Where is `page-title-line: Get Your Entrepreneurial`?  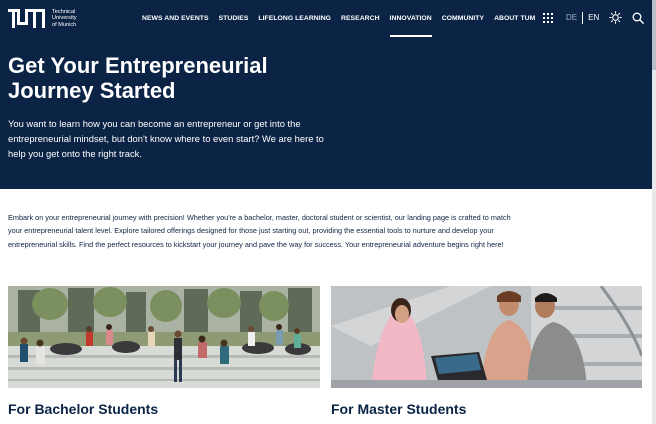
page-title-line: Get Your Entrepreneurial is located at coordinates (138, 65).